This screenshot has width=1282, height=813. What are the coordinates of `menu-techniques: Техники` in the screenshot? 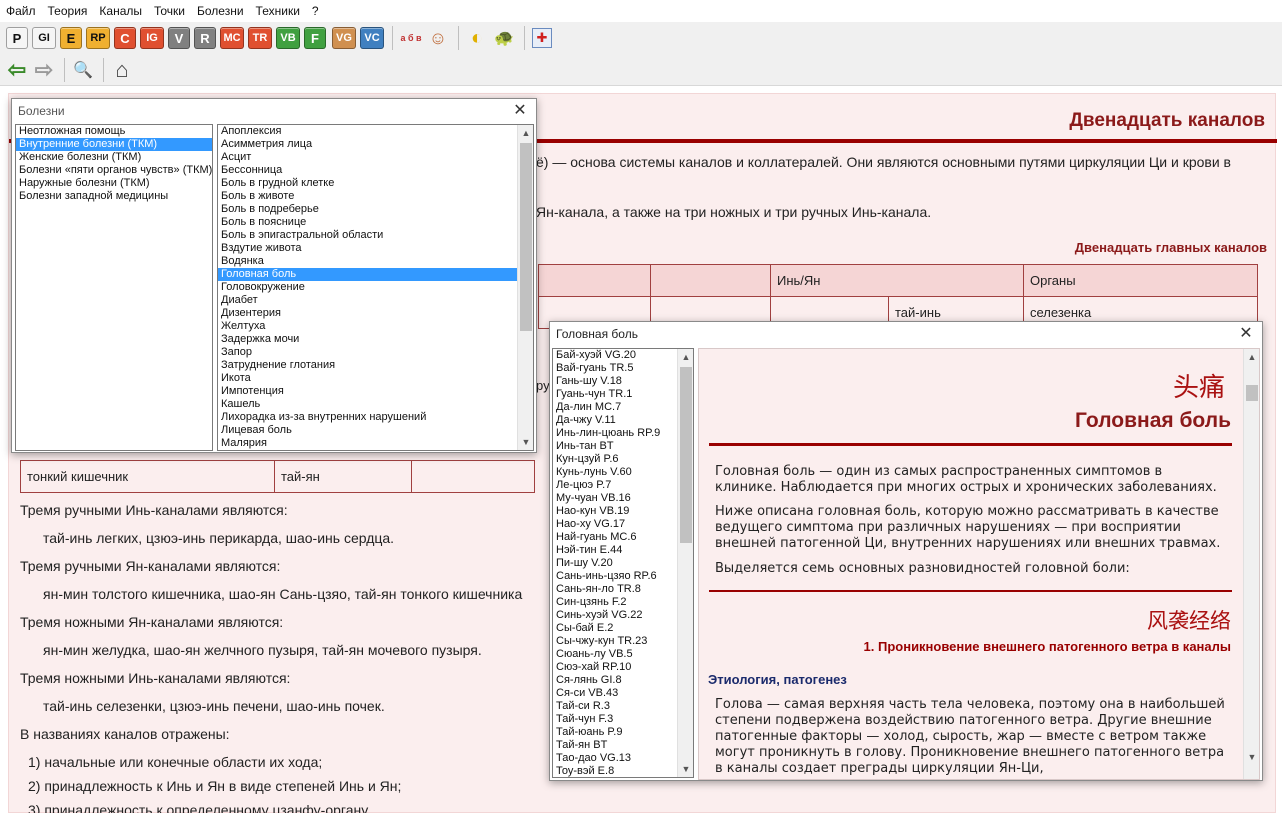 It's located at (281, 11).